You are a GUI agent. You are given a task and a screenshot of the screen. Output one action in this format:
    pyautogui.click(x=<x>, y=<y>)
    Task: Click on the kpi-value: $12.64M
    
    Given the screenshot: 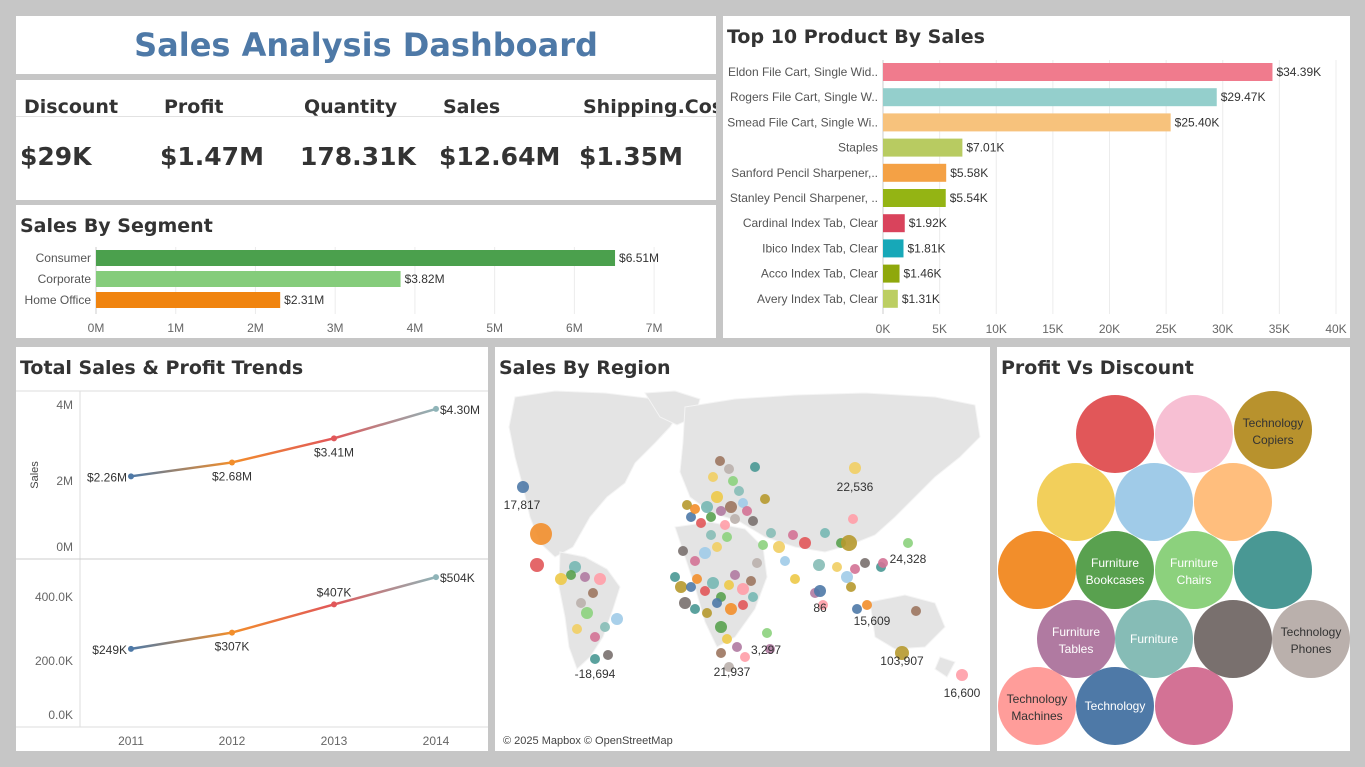 What is the action you would take?
    pyautogui.click(x=500, y=156)
    